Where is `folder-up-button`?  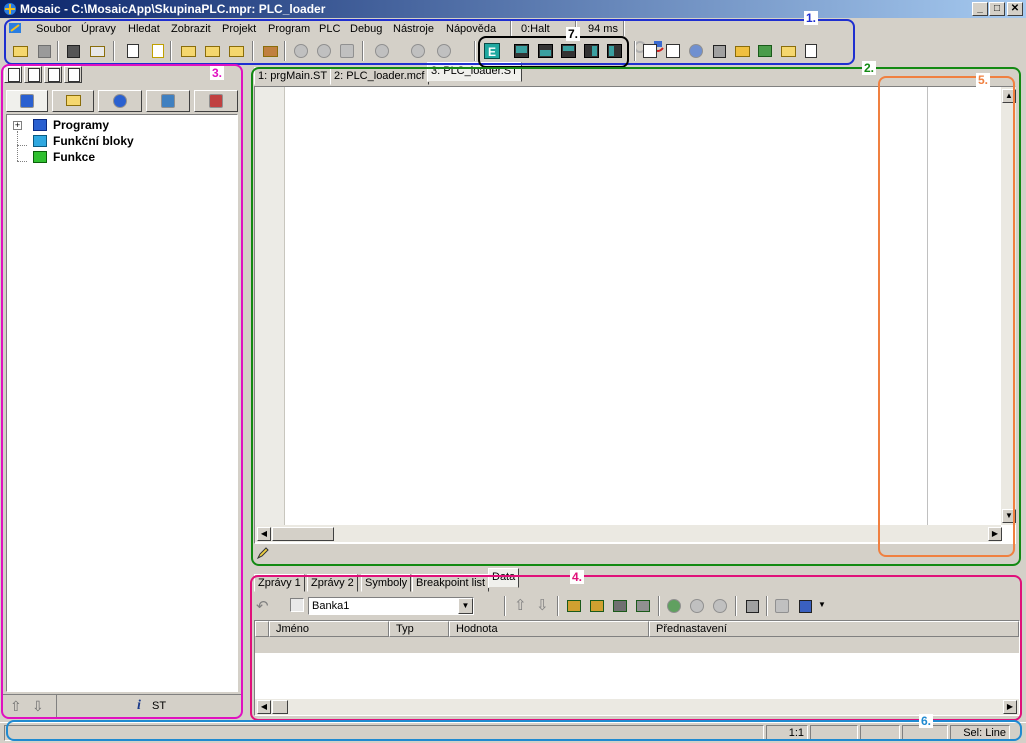
folder-up-button is located at coordinates (212, 51).